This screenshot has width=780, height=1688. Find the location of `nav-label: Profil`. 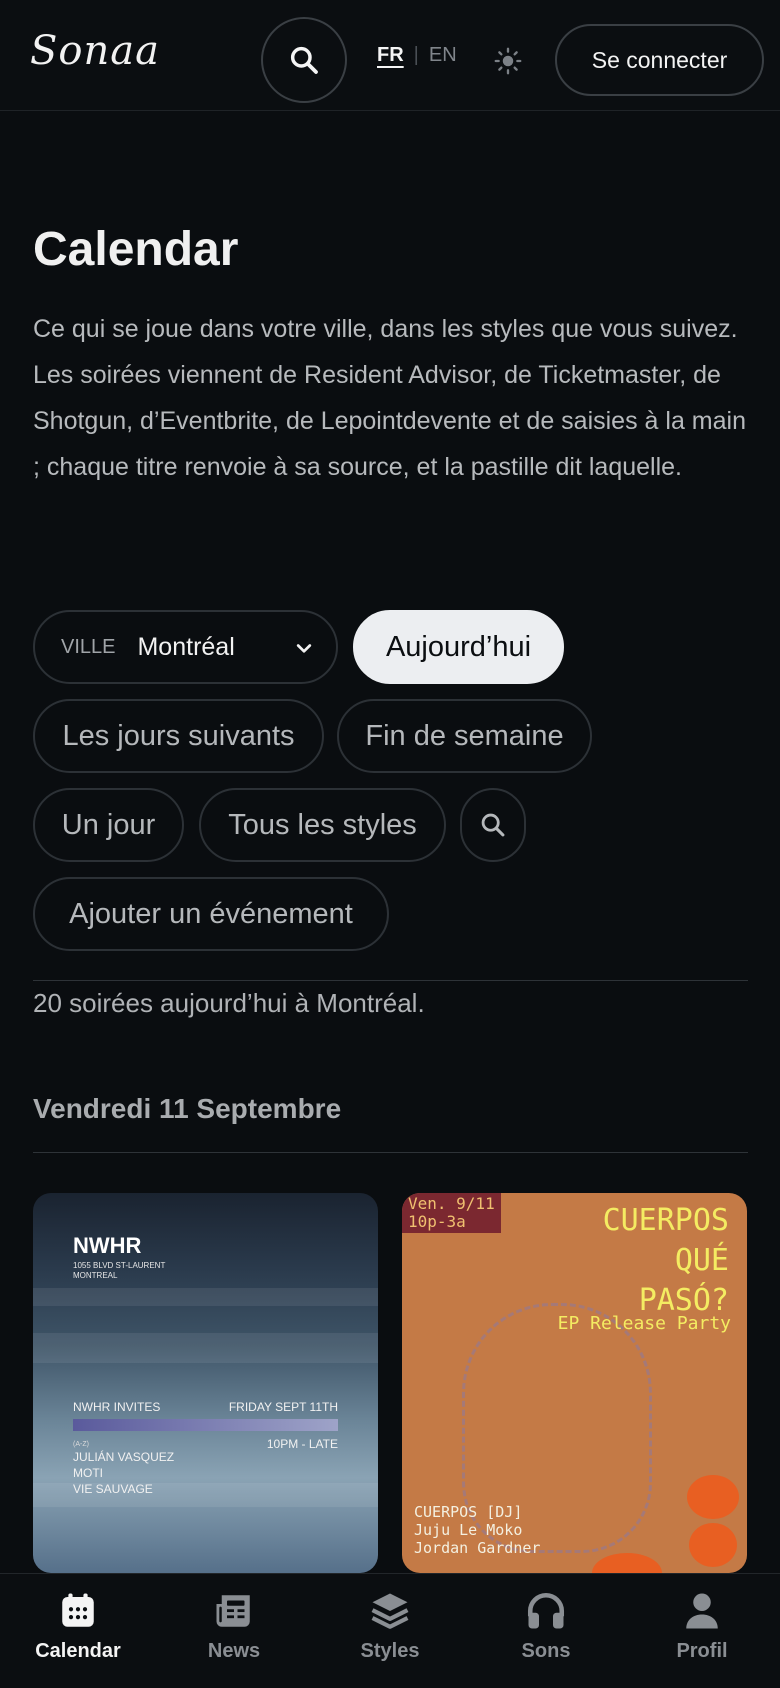

nav-label: Profil is located at coordinates (702, 1651).